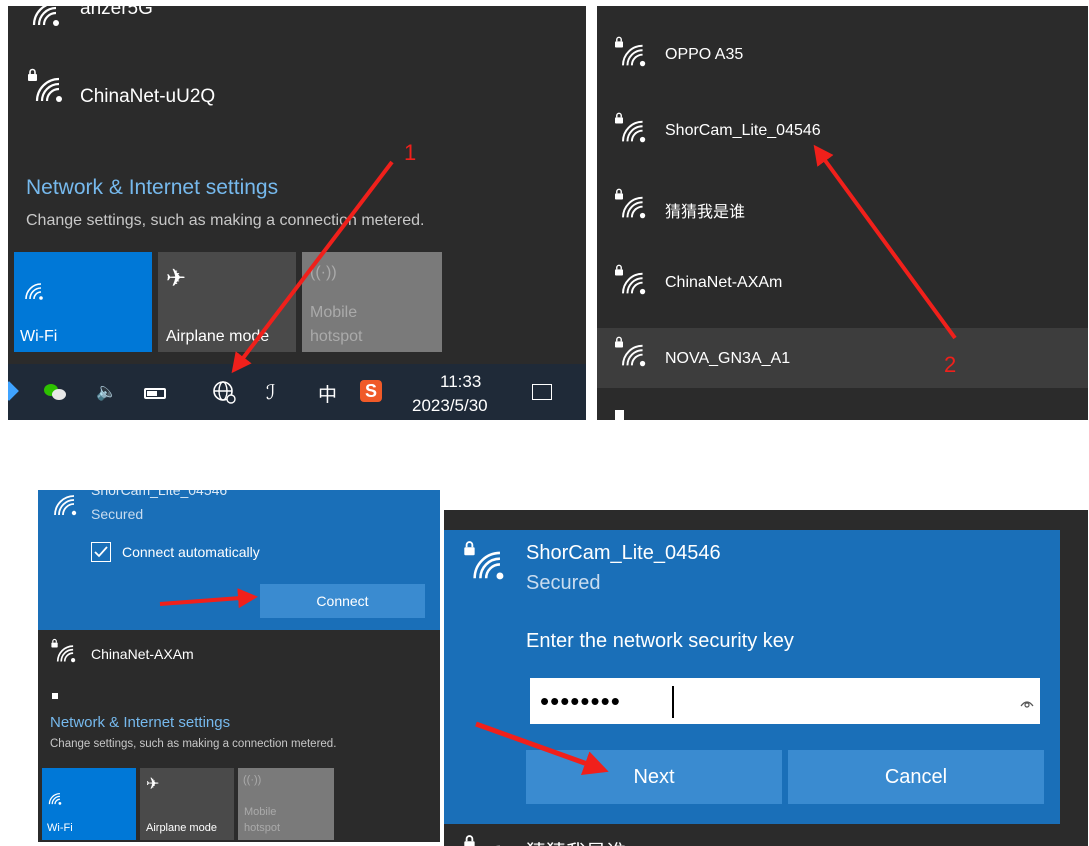  What do you see at coordinates (785, 701) in the screenshot?
I see `security-key-input: ••••••••` at bounding box center [785, 701].